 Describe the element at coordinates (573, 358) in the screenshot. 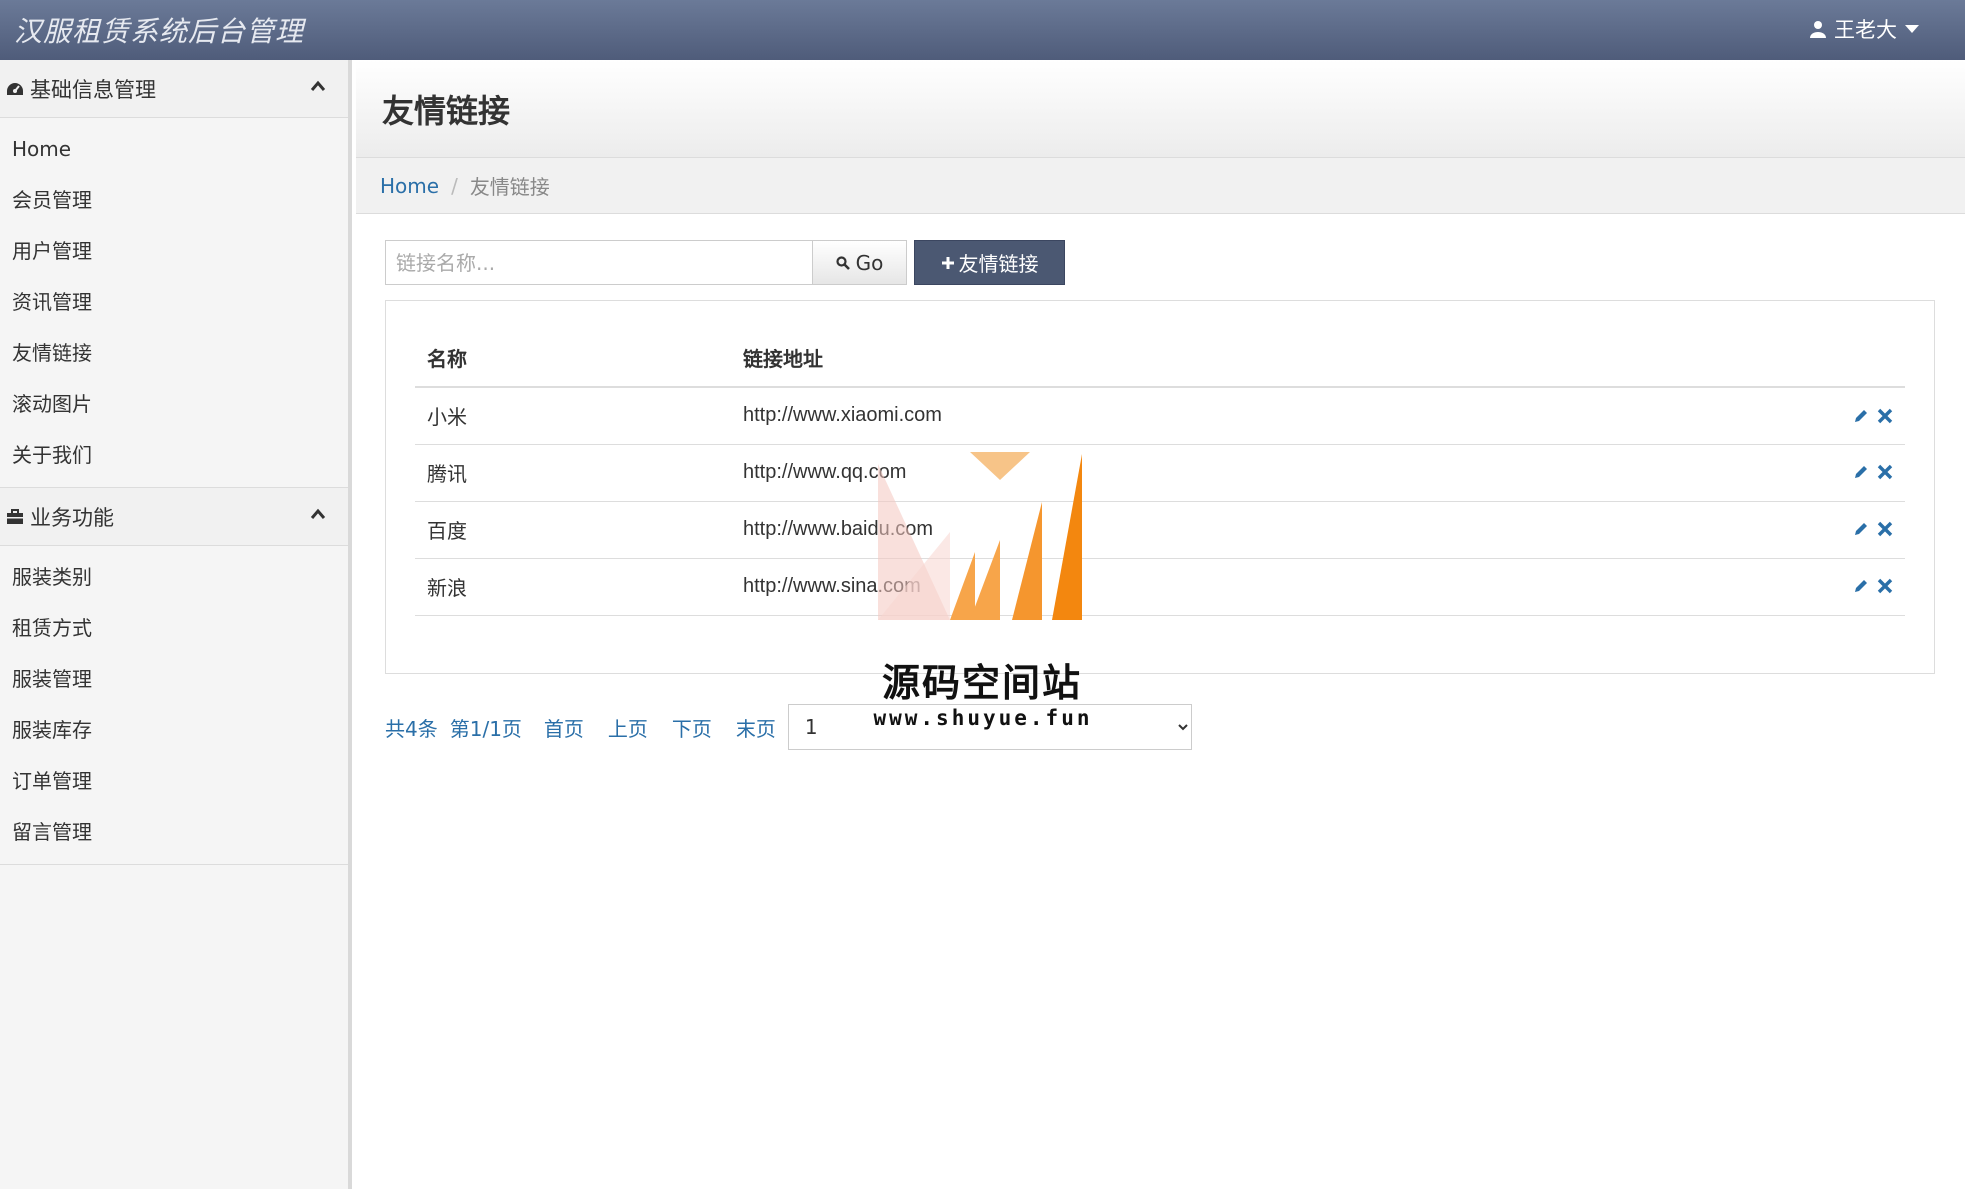

I see `column-header-name: 名称` at that location.